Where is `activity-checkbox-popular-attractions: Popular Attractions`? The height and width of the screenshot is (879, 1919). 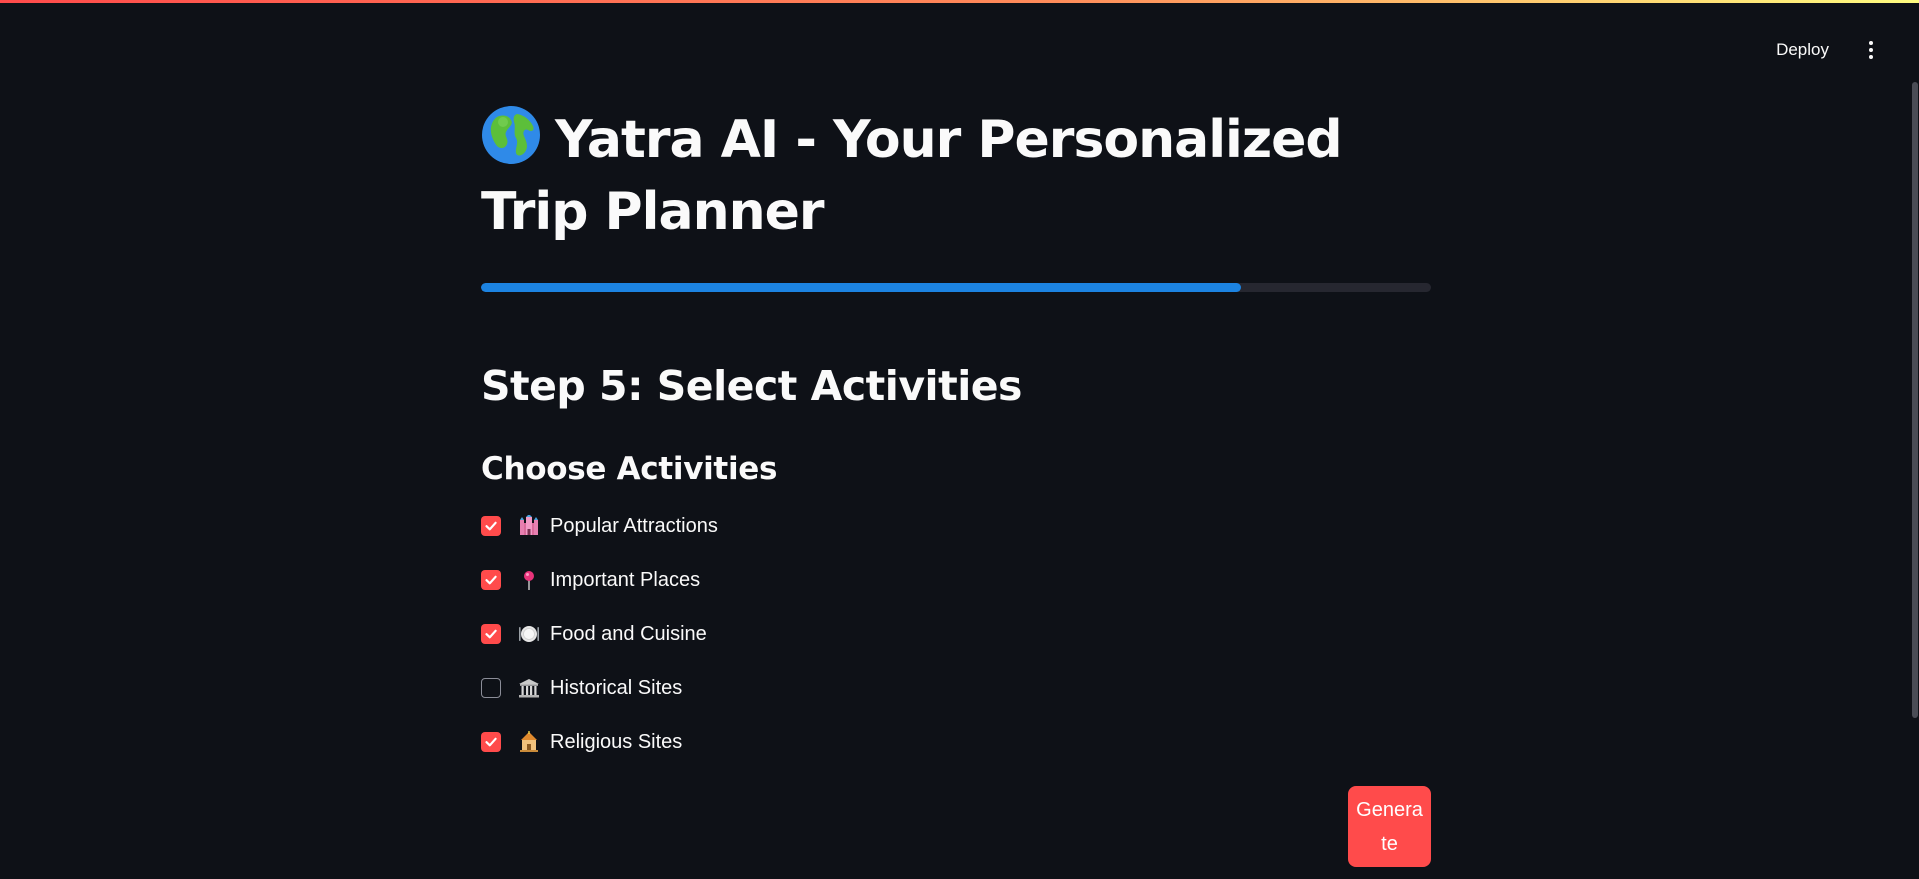 activity-checkbox-popular-attractions: Popular Attractions is located at coordinates (599, 526).